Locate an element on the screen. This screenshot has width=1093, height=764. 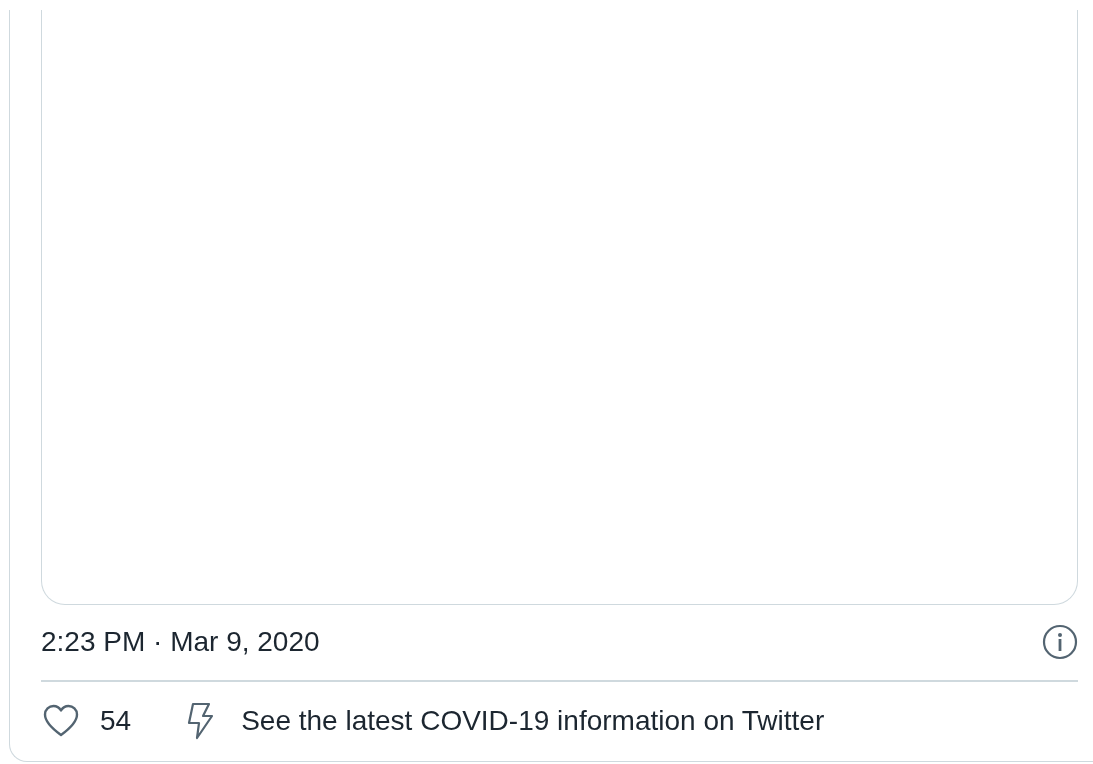
like-count: 54 is located at coordinates (116, 721).